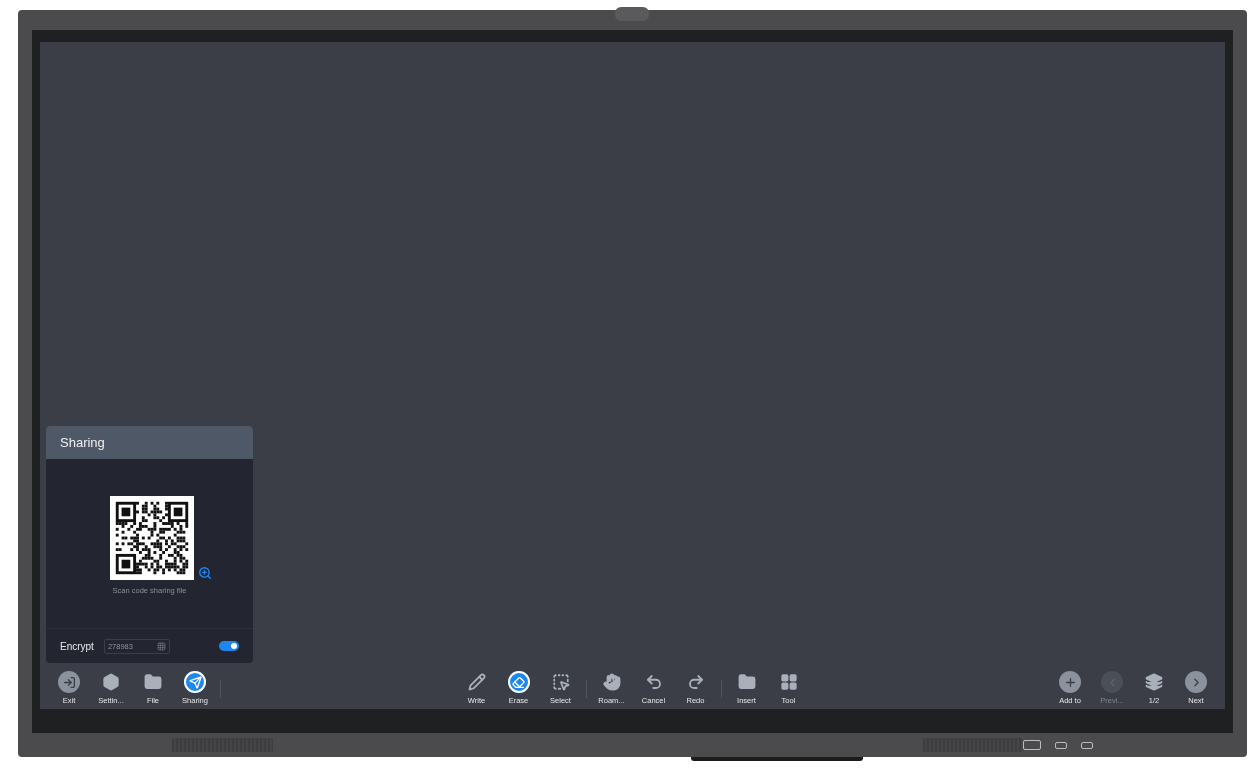 The image size is (1259, 769). Describe the element at coordinates (204, 573) in the screenshot. I see `zoom-in-icon` at that location.